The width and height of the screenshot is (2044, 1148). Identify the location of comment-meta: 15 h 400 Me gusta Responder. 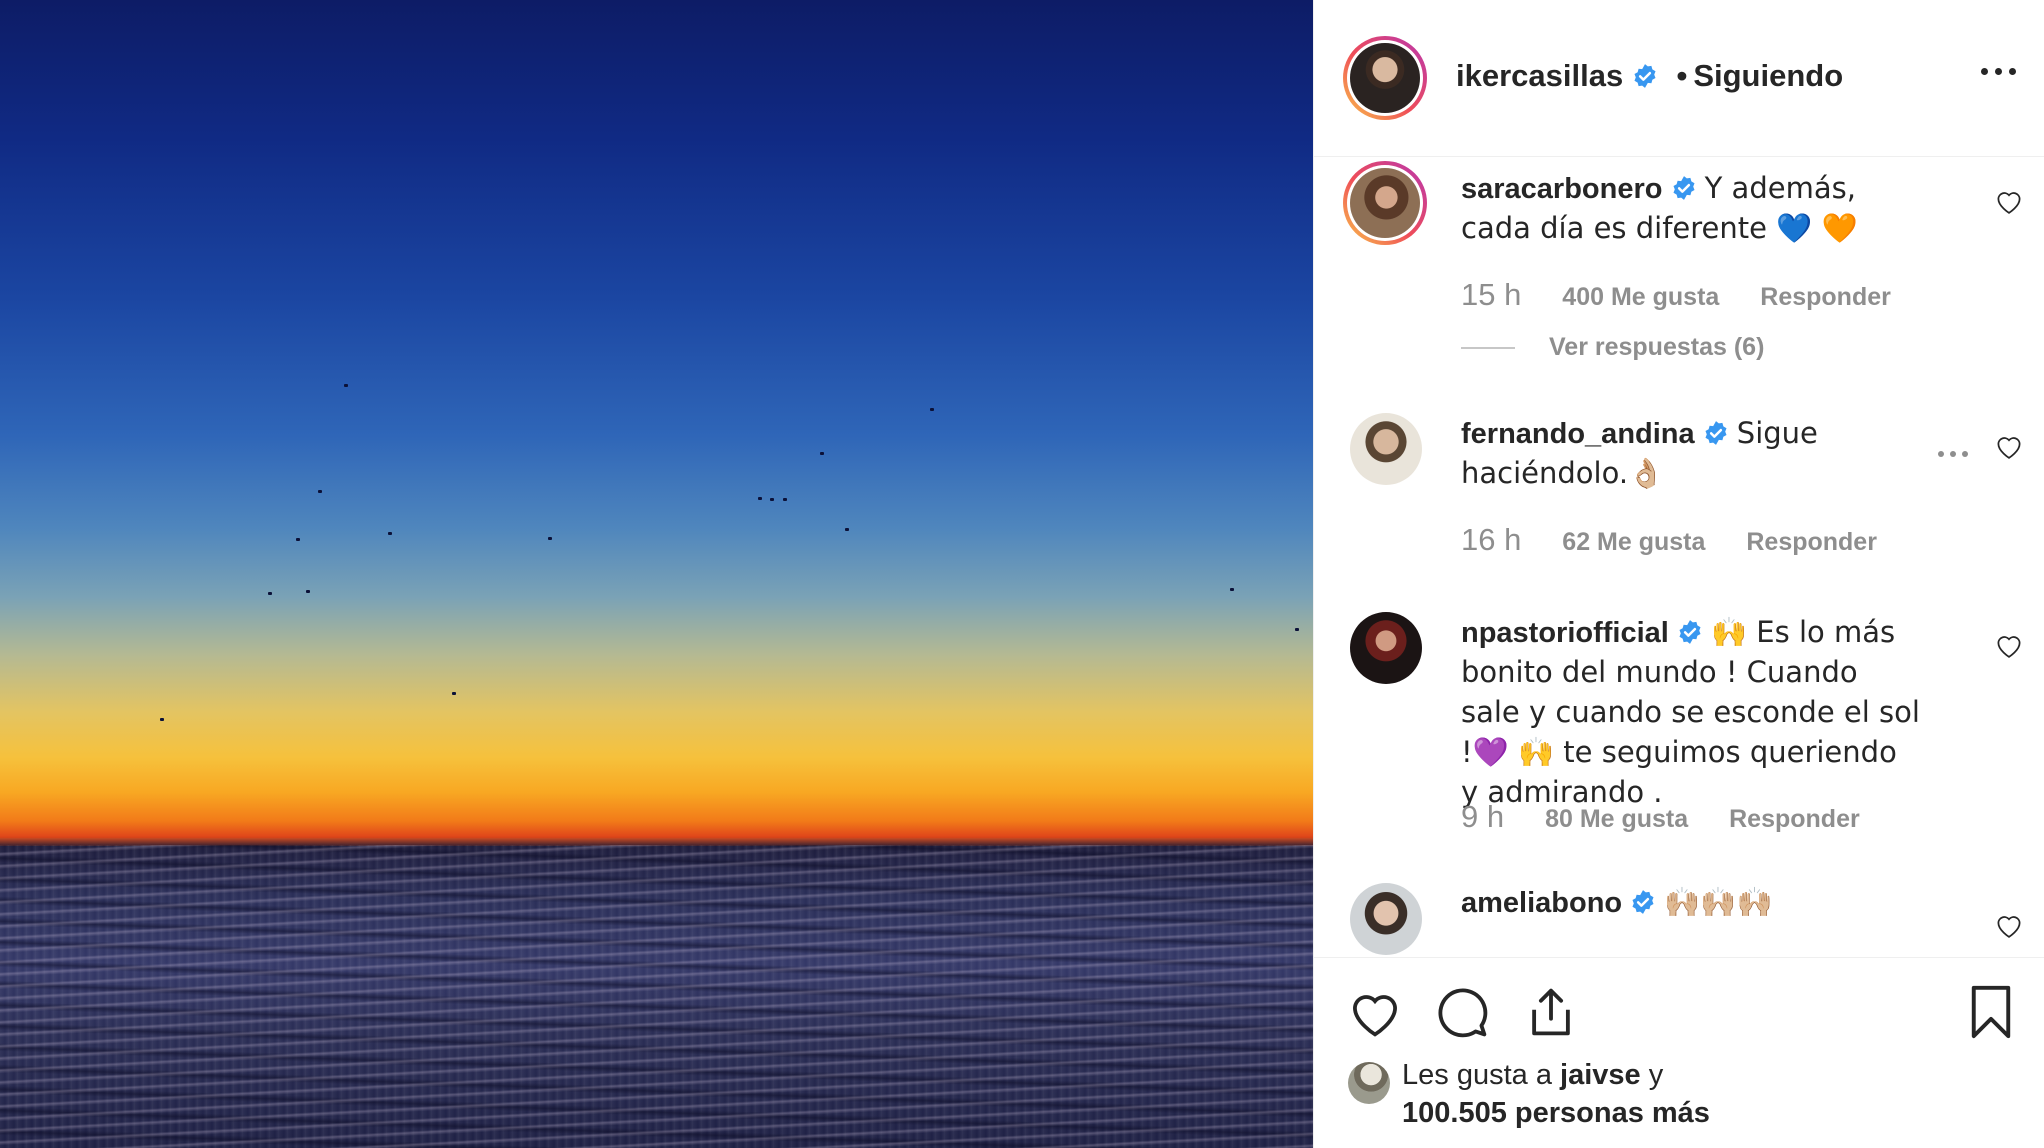
(1693, 295).